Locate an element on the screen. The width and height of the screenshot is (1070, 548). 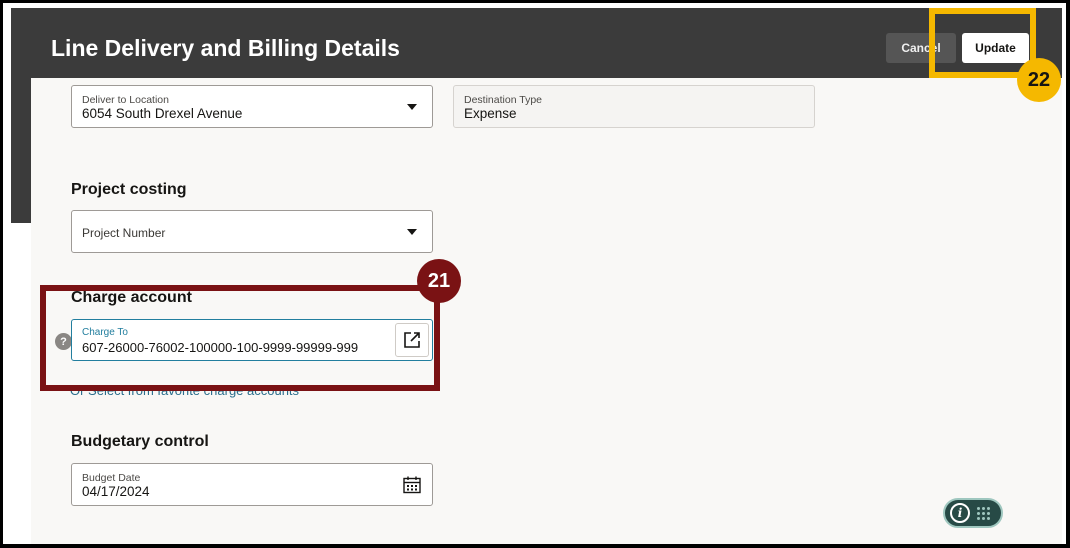
page-title: Line Delivery and Billing Details is located at coordinates (225, 48).